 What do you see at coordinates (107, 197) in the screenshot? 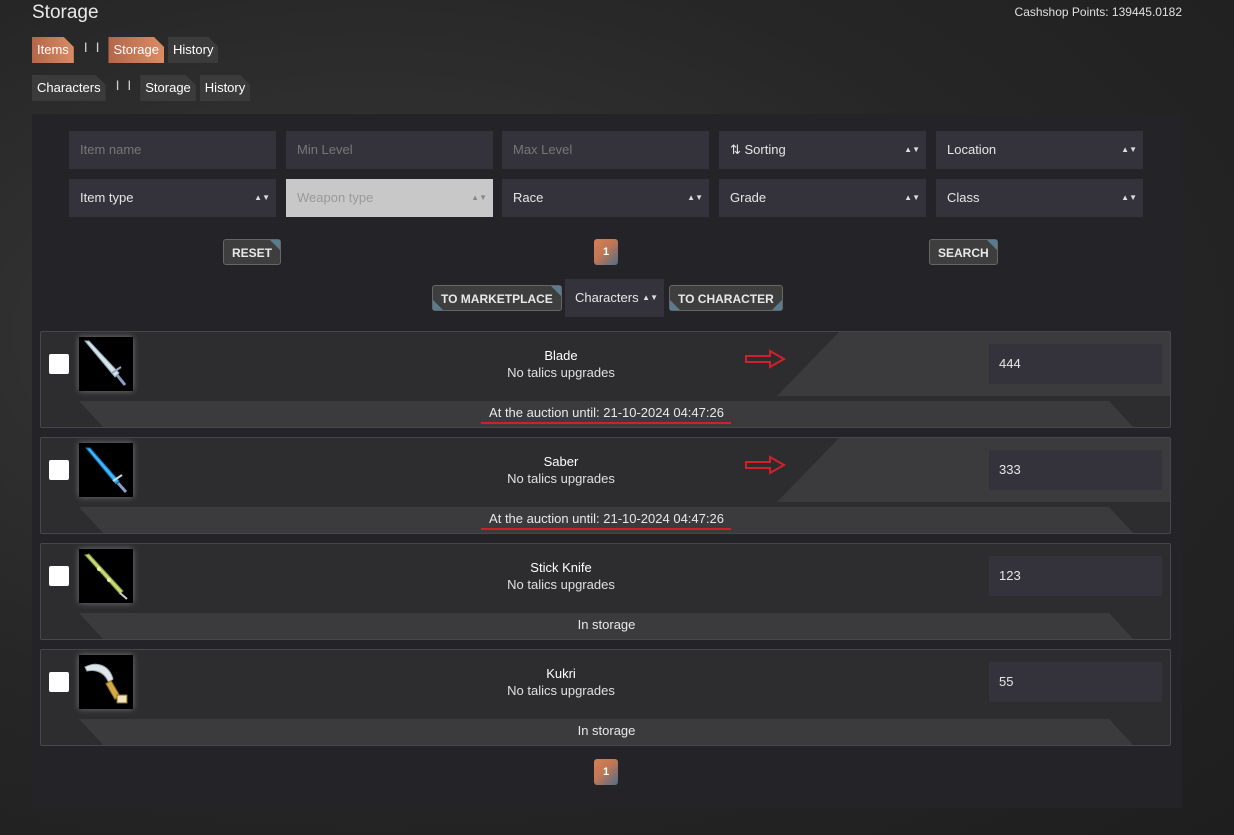
I see `item-type-select-value: Item type` at bounding box center [107, 197].